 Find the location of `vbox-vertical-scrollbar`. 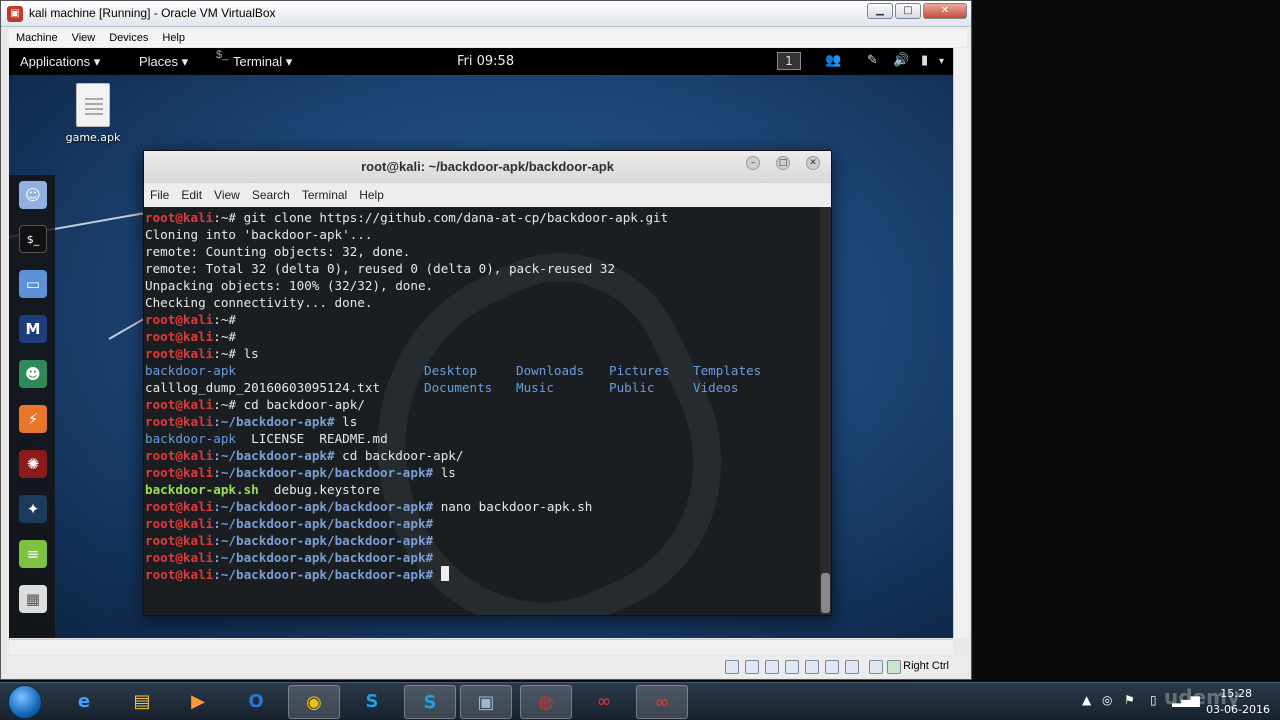

vbox-vertical-scrollbar is located at coordinates (961, 343).